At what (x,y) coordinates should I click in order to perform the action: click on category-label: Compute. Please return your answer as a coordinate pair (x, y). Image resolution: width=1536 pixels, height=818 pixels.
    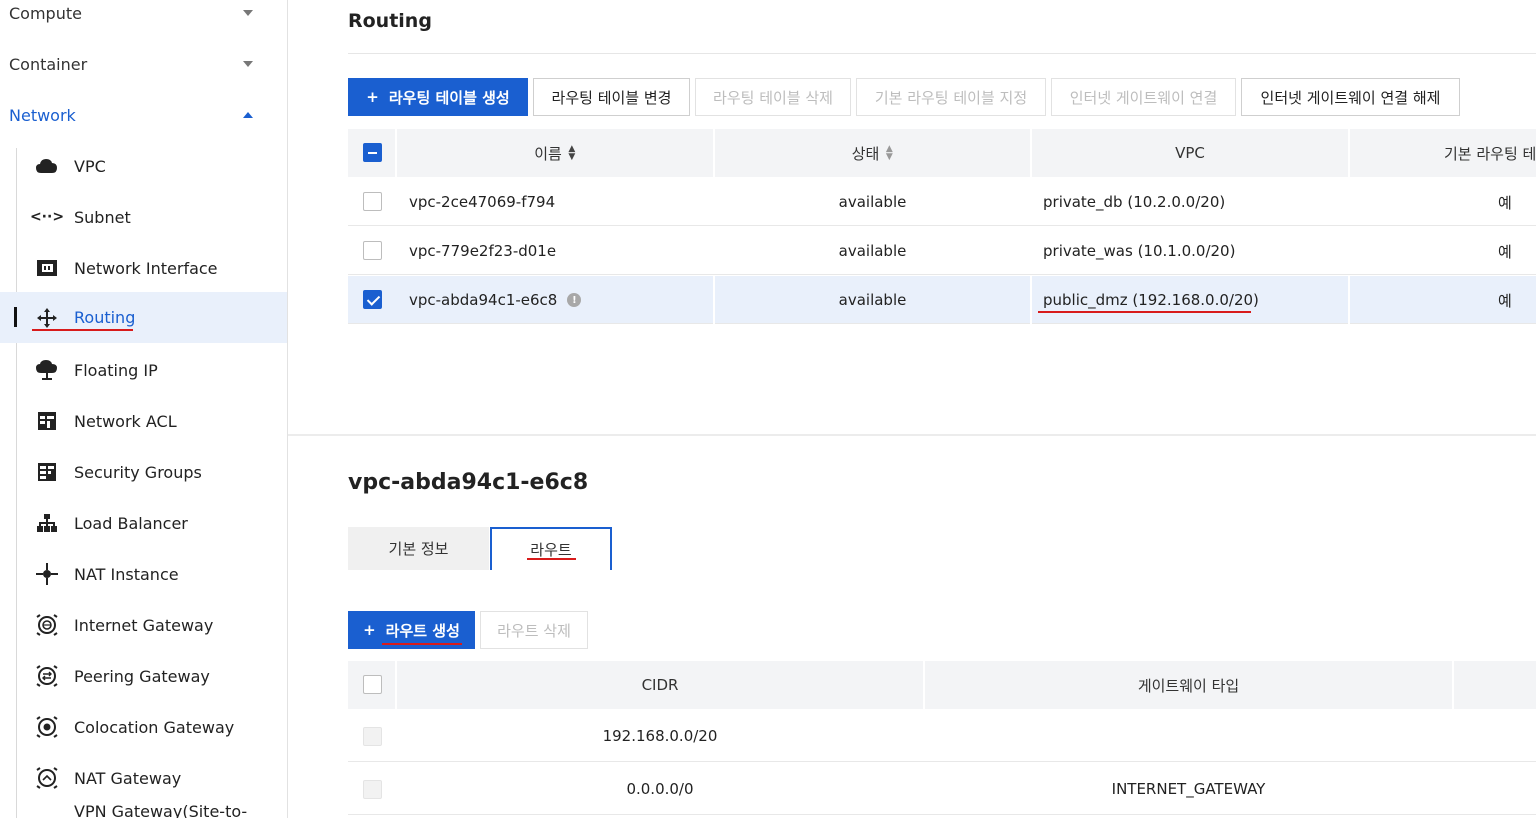
    Looking at the image, I should click on (45, 13).